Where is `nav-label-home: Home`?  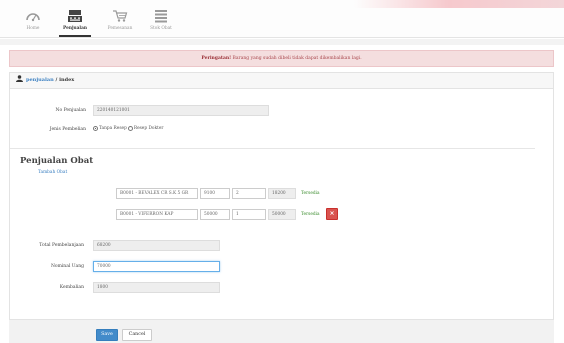
nav-label-home: Home is located at coordinates (33, 28).